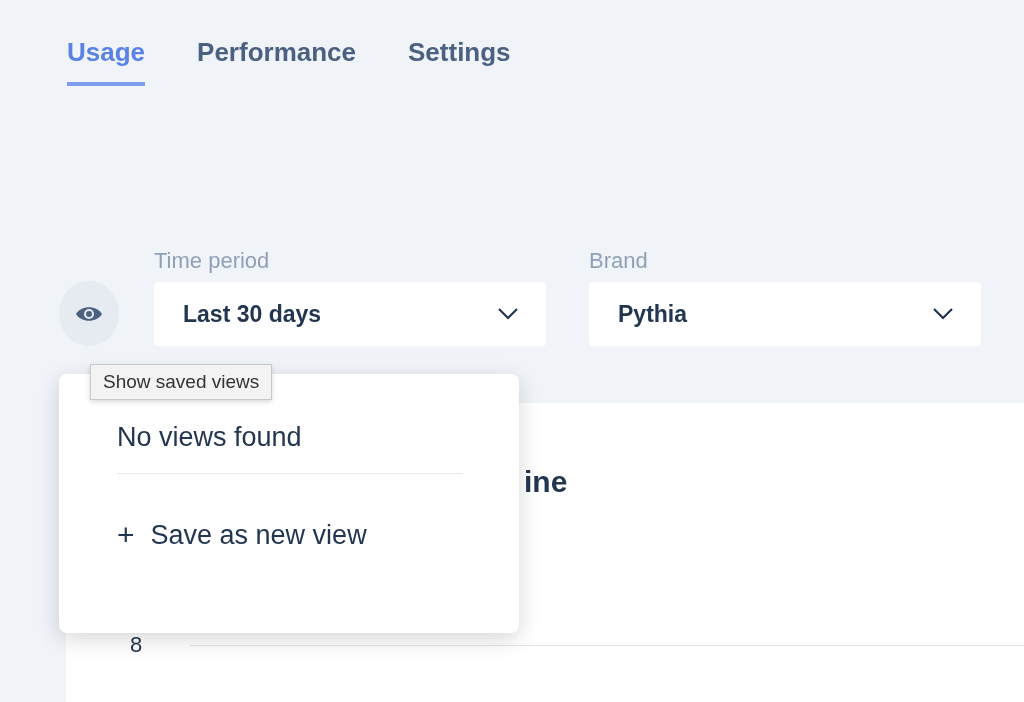  What do you see at coordinates (181, 382) in the screenshot?
I see `tooltip: Show saved views` at bounding box center [181, 382].